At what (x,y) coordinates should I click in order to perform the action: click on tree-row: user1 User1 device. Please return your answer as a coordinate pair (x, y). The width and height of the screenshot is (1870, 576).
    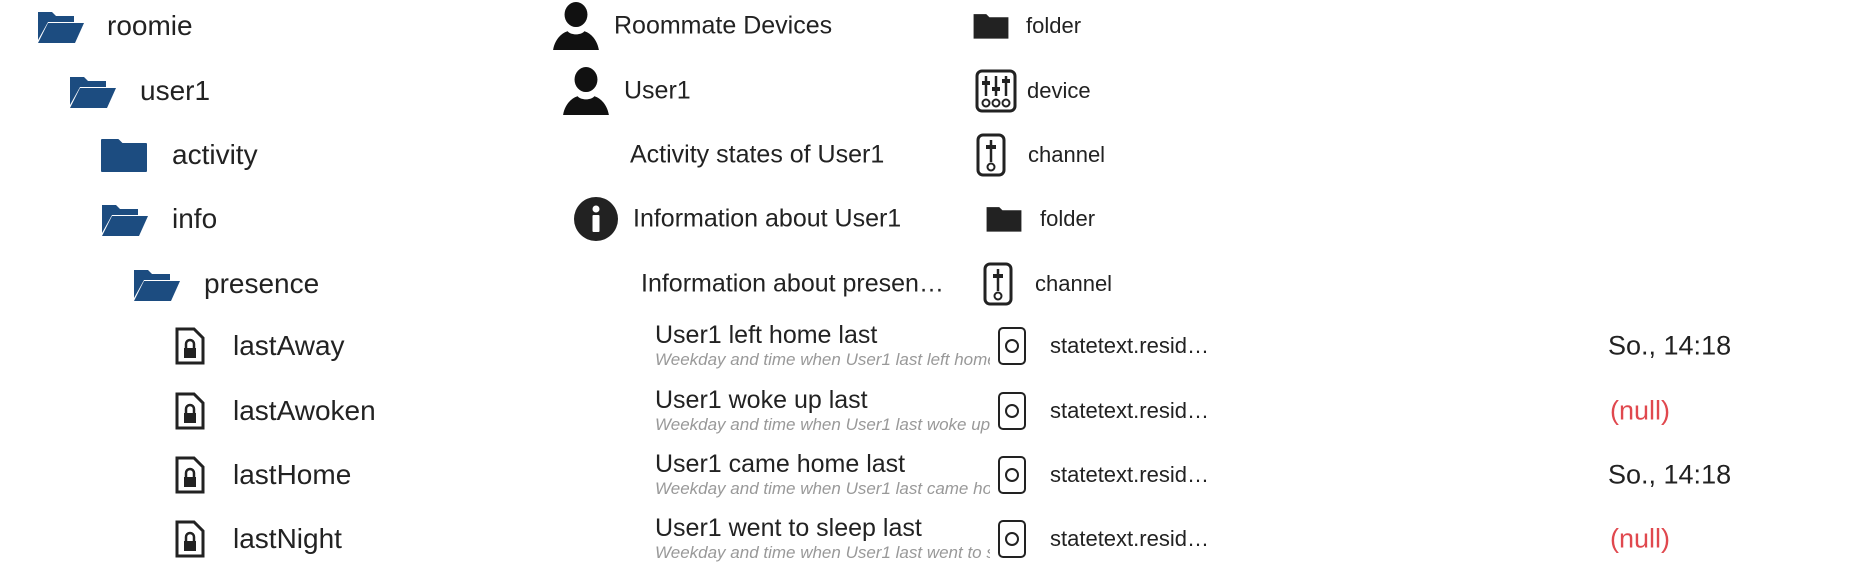
    Looking at the image, I should click on (935, 91).